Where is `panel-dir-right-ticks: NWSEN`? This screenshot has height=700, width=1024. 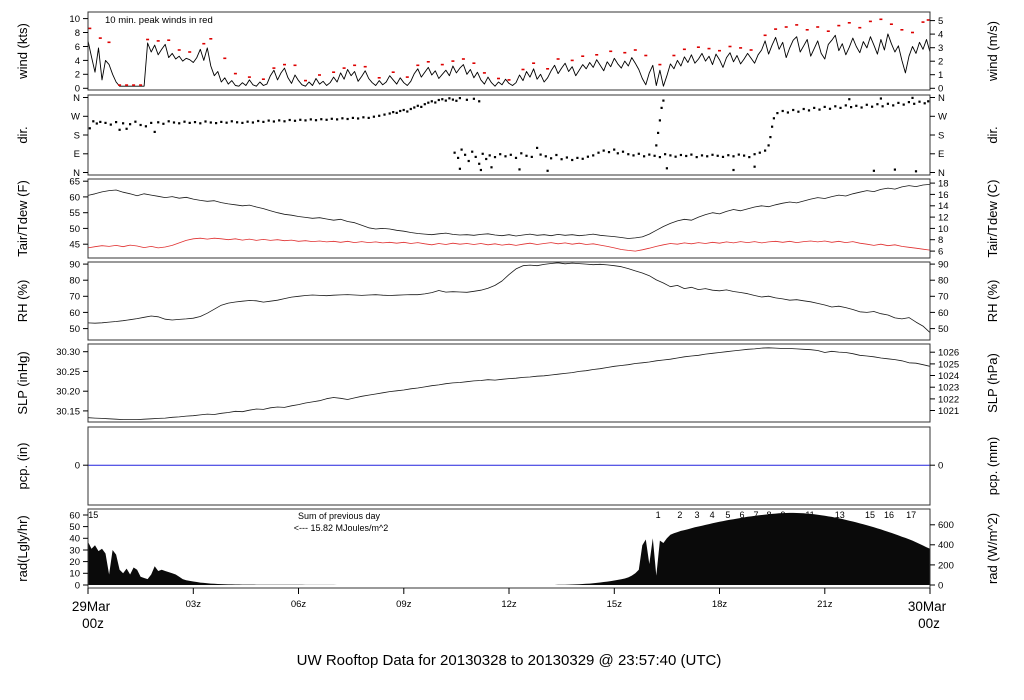 panel-dir-right-ticks: NWSEN is located at coordinates (938, 136).